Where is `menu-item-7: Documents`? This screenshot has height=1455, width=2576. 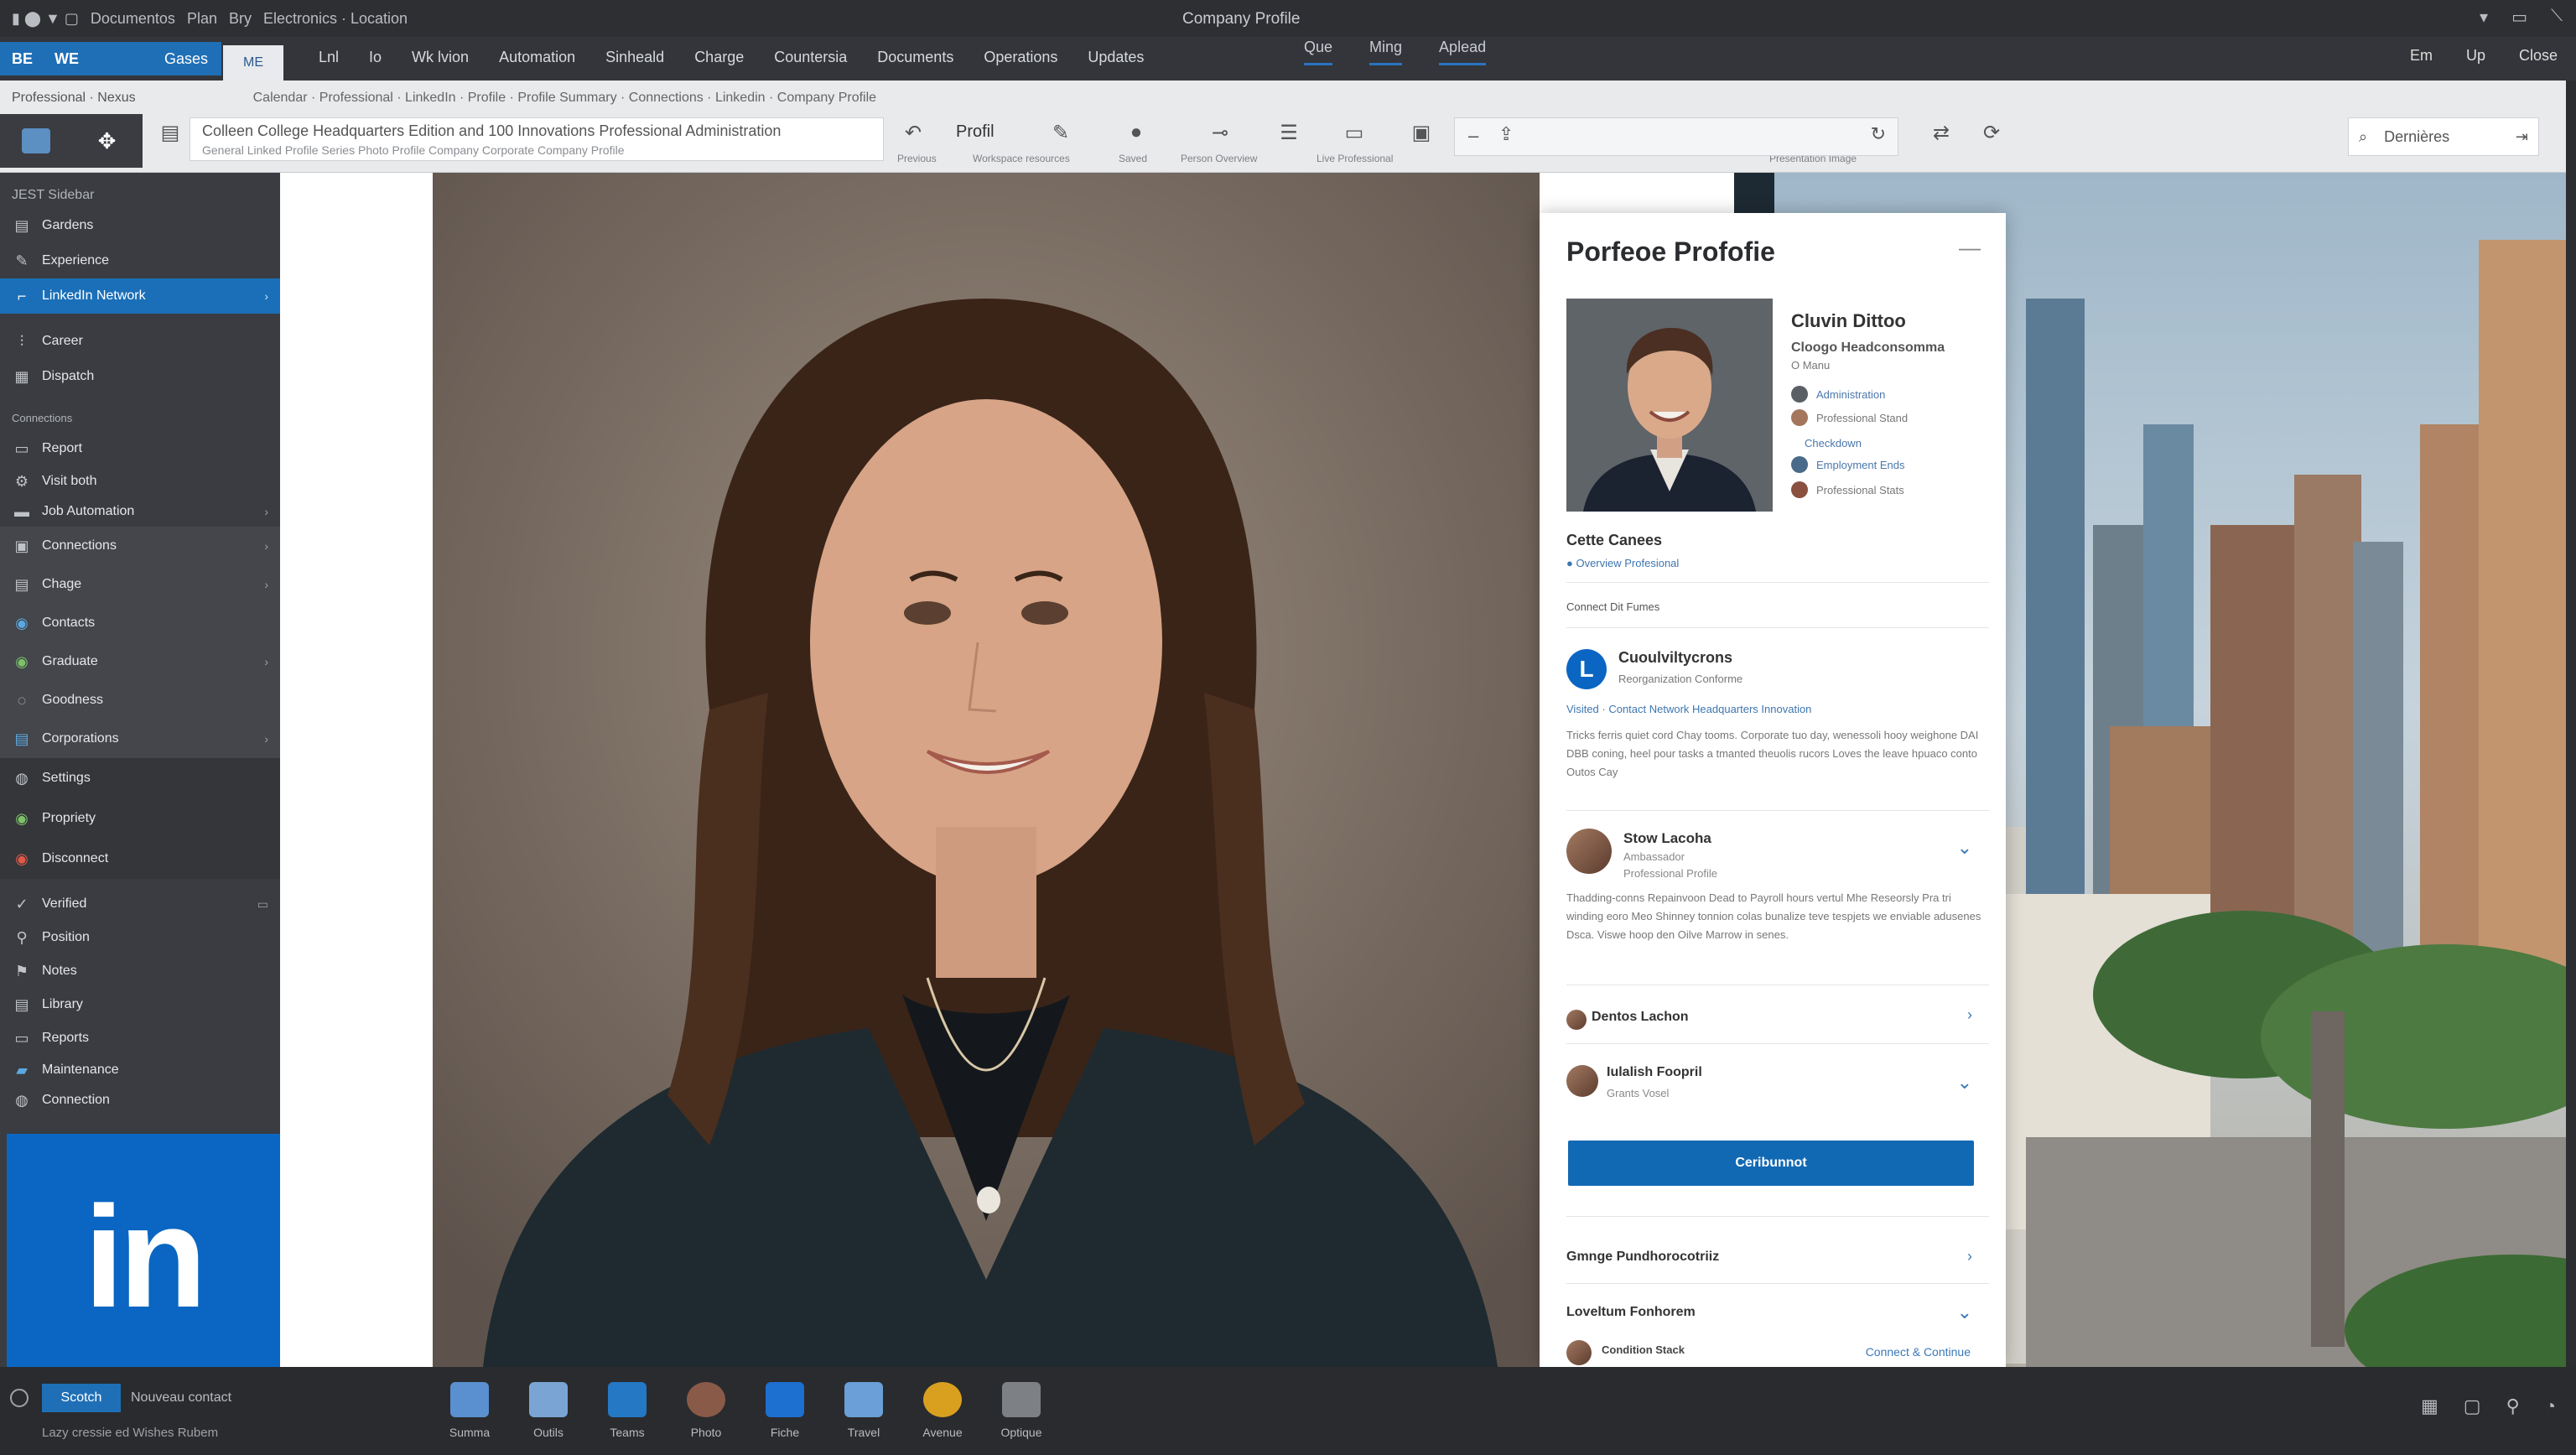
menu-item-7: Documents is located at coordinates (915, 57).